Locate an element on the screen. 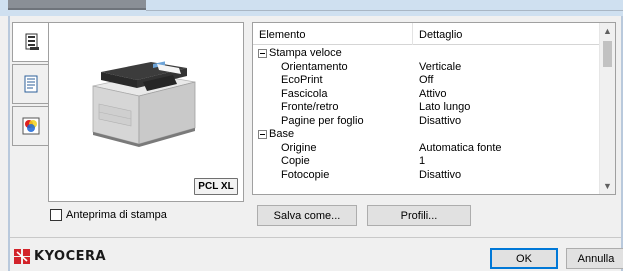 The height and width of the screenshot is (271, 623). setting-value: Verticale is located at coordinates (440, 66).